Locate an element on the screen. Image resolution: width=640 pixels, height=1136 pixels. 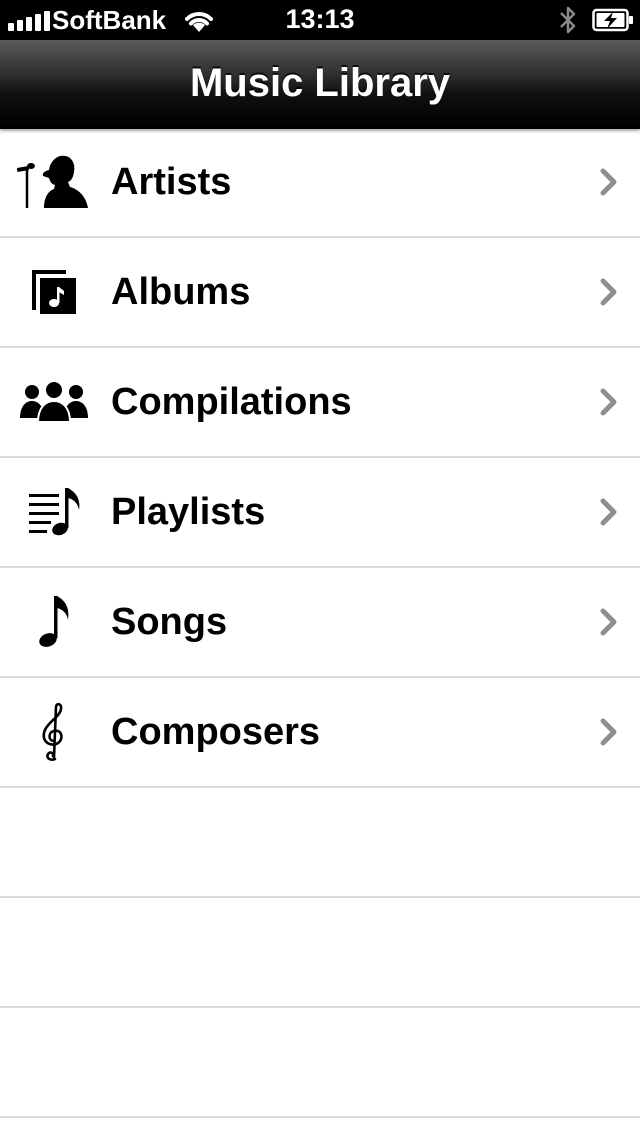
treble-clef-icon is located at coordinates (54, 732).